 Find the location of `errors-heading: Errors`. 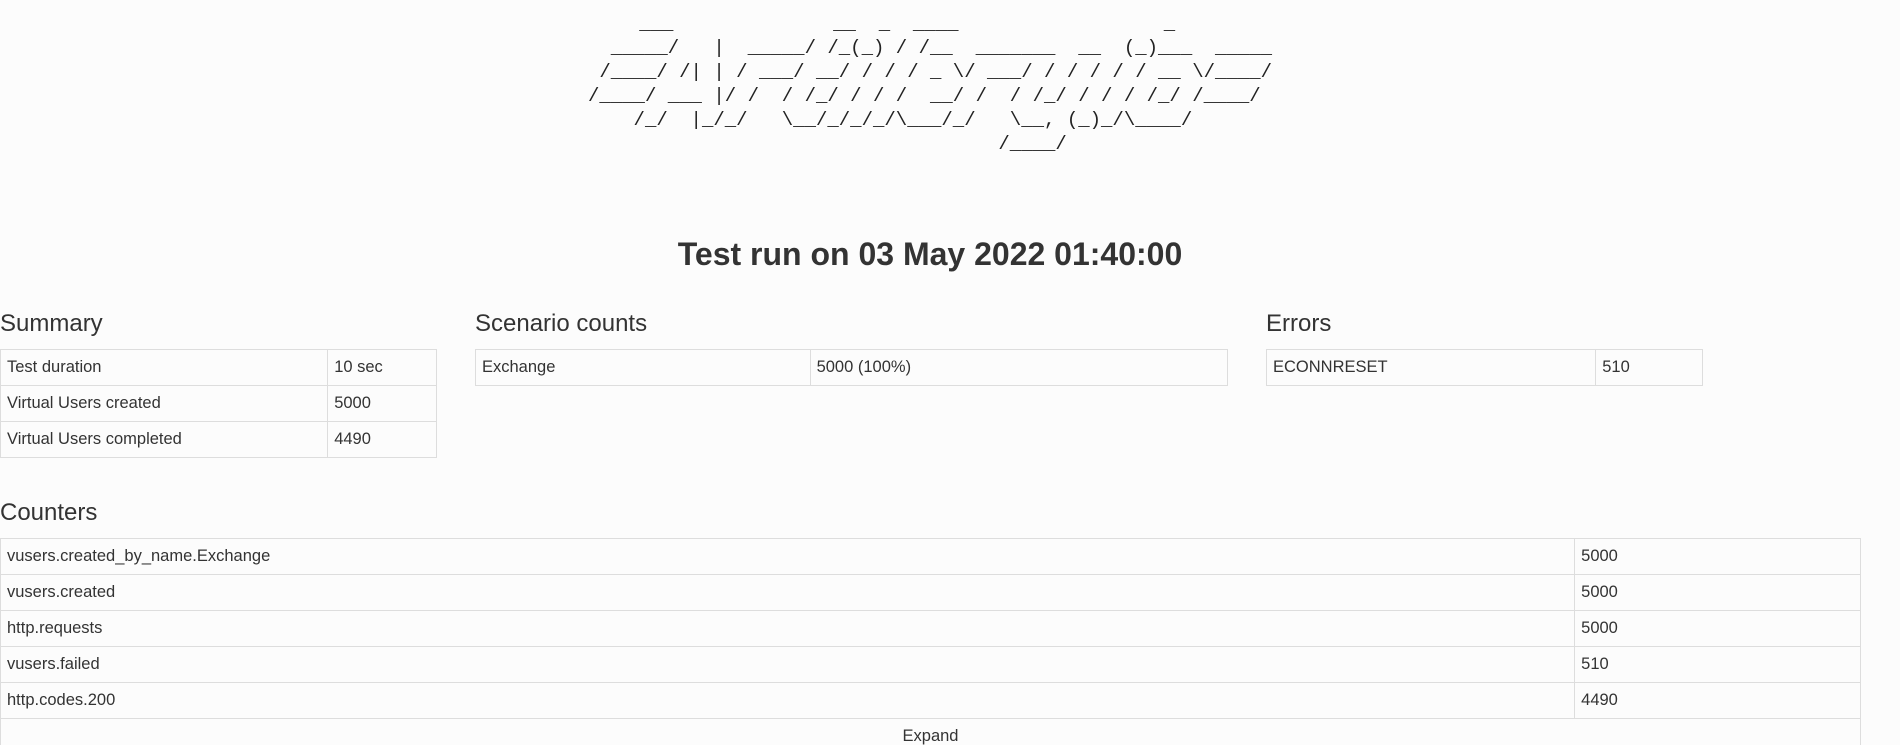

errors-heading: Errors is located at coordinates (1299, 323).